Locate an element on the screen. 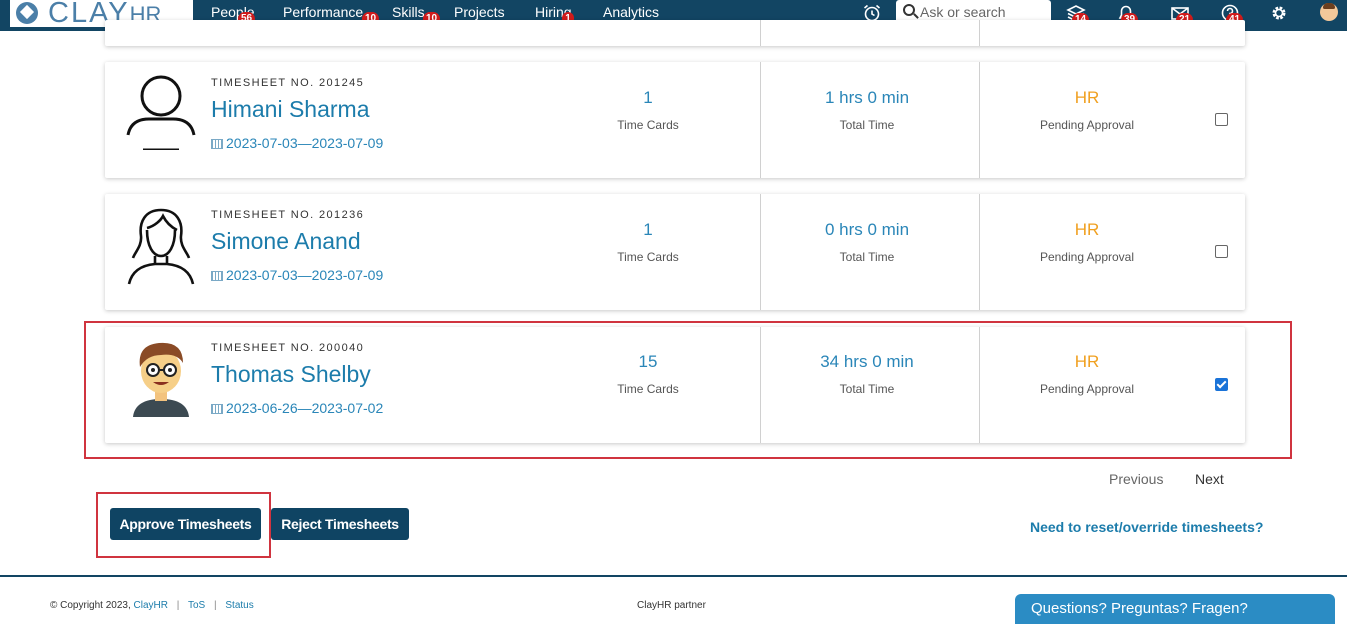 This screenshot has height=624, width=1347. total-time-metric: 0 hrs 0 min Total Time is located at coordinates (867, 242).